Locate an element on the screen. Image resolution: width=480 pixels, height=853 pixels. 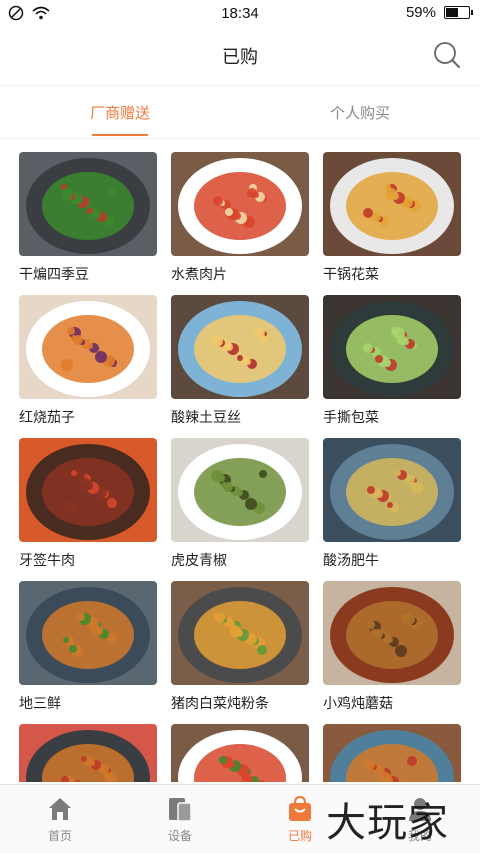
tab-vendor-gift: 厂商赠送 is located at coordinates (120, 112).